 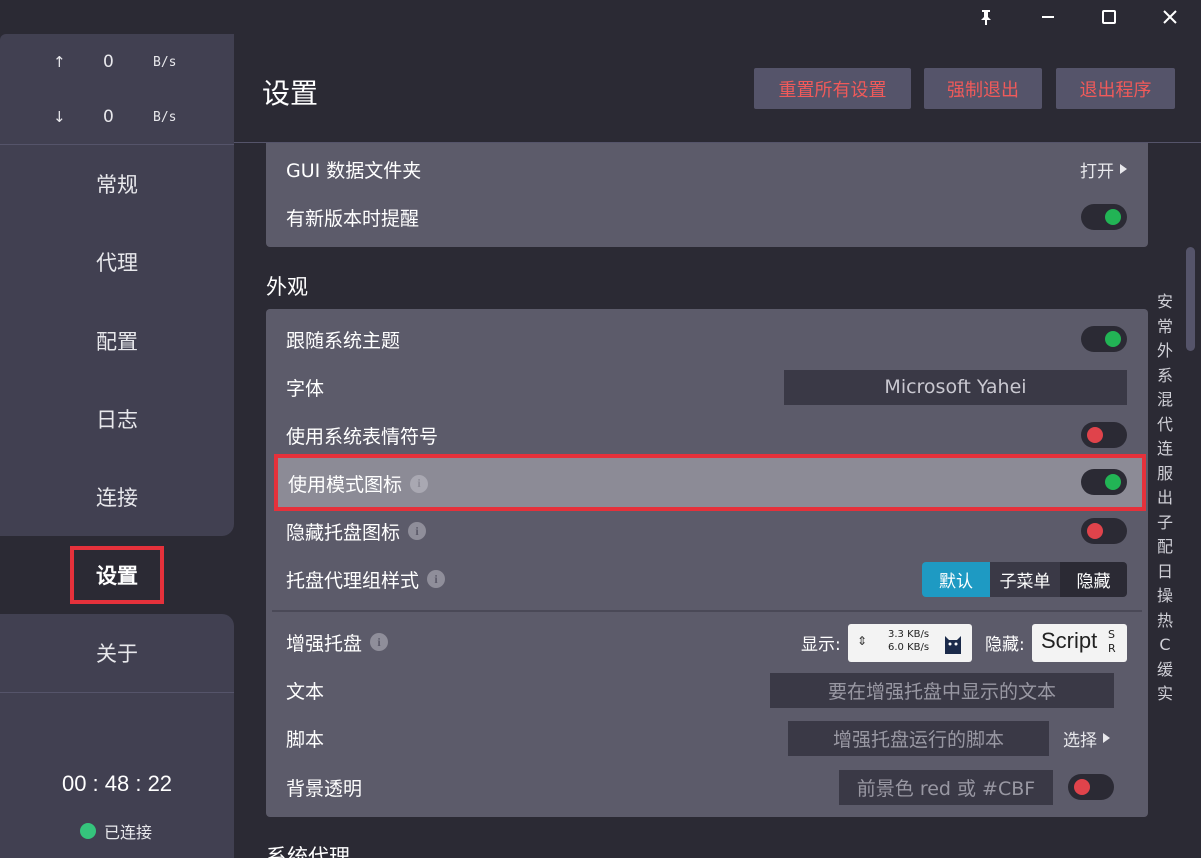 I want to click on connection-label: 已连接, so click(x=128, y=832).